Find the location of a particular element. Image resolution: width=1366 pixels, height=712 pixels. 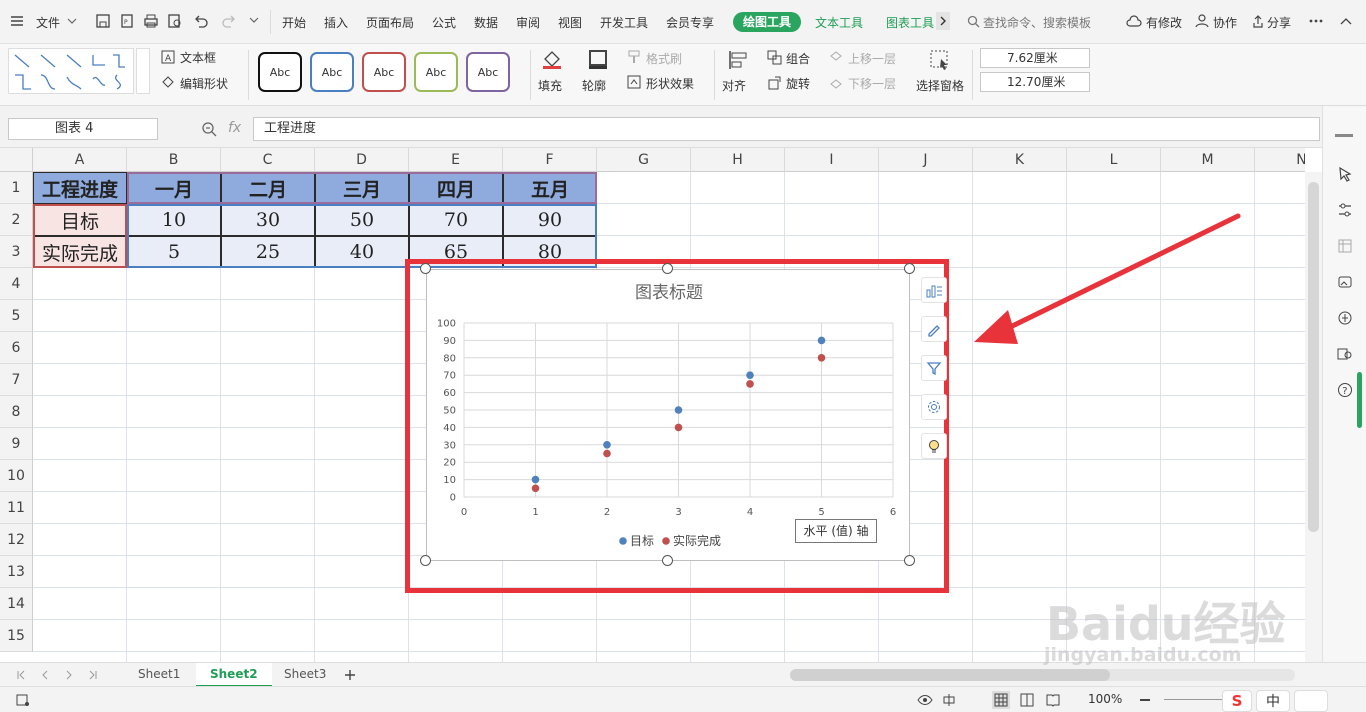

style-gallery-expand is located at coordinates (520, 72).